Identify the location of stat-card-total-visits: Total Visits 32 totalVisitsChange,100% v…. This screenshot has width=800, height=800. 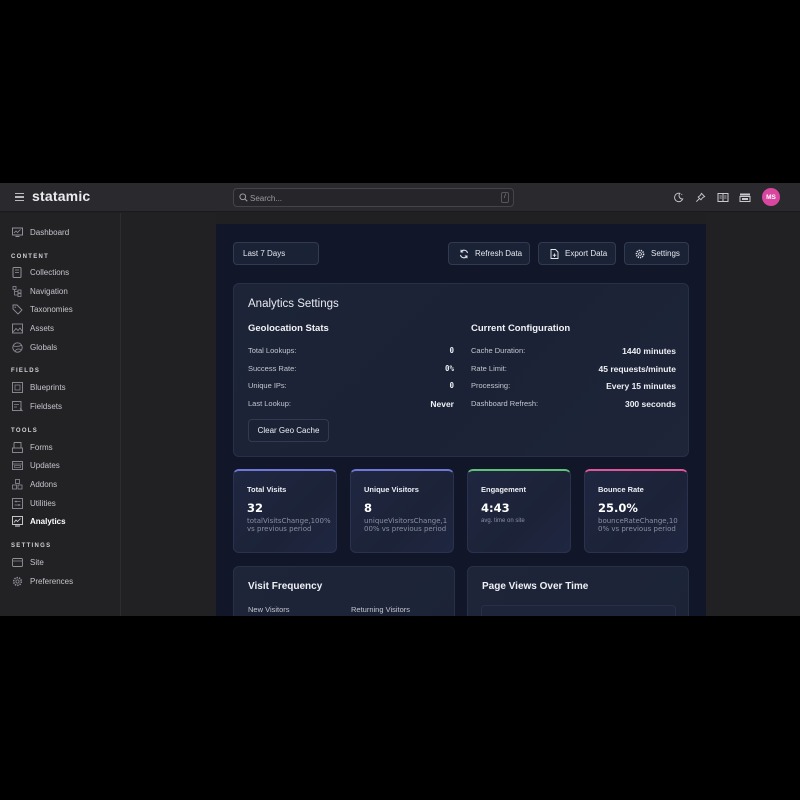
(285, 511).